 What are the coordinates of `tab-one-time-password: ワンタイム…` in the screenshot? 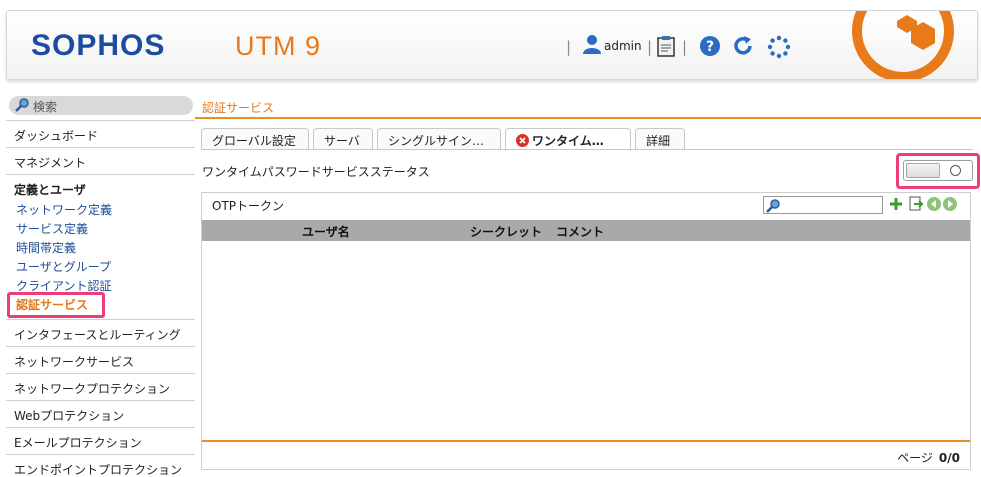 It's located at (568, 139).